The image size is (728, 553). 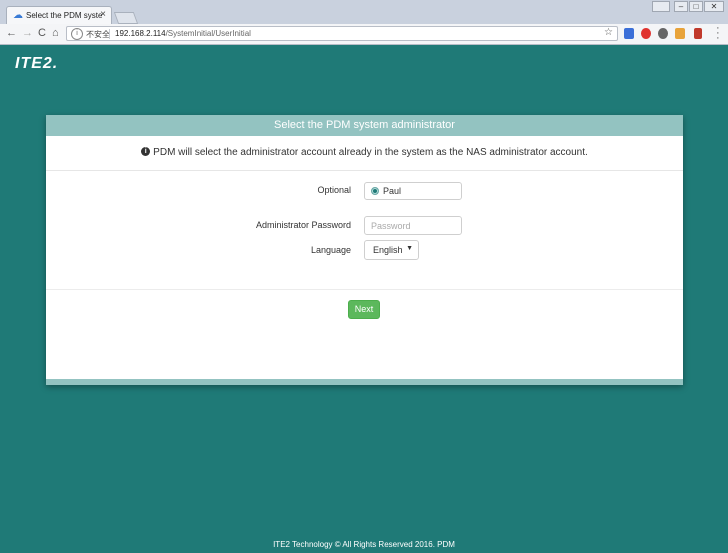 What do you see at coordinates (103, 14) in the screenshot?
I see `close-icon: ×` at bounding box center [103, 14].